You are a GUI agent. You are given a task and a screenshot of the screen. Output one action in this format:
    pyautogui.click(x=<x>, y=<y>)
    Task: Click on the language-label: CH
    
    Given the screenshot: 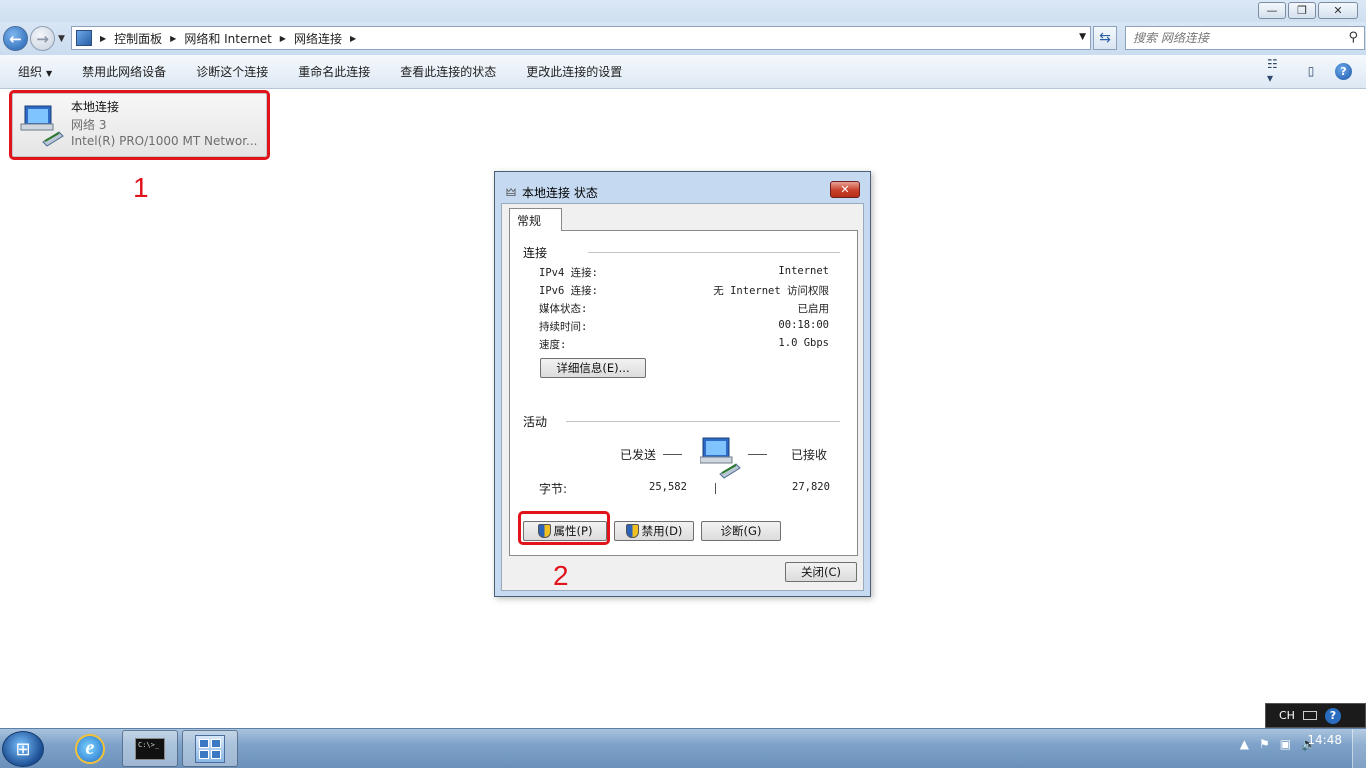 What is the action you would take?
    pyautogui.click(x=1287, y=715)
    